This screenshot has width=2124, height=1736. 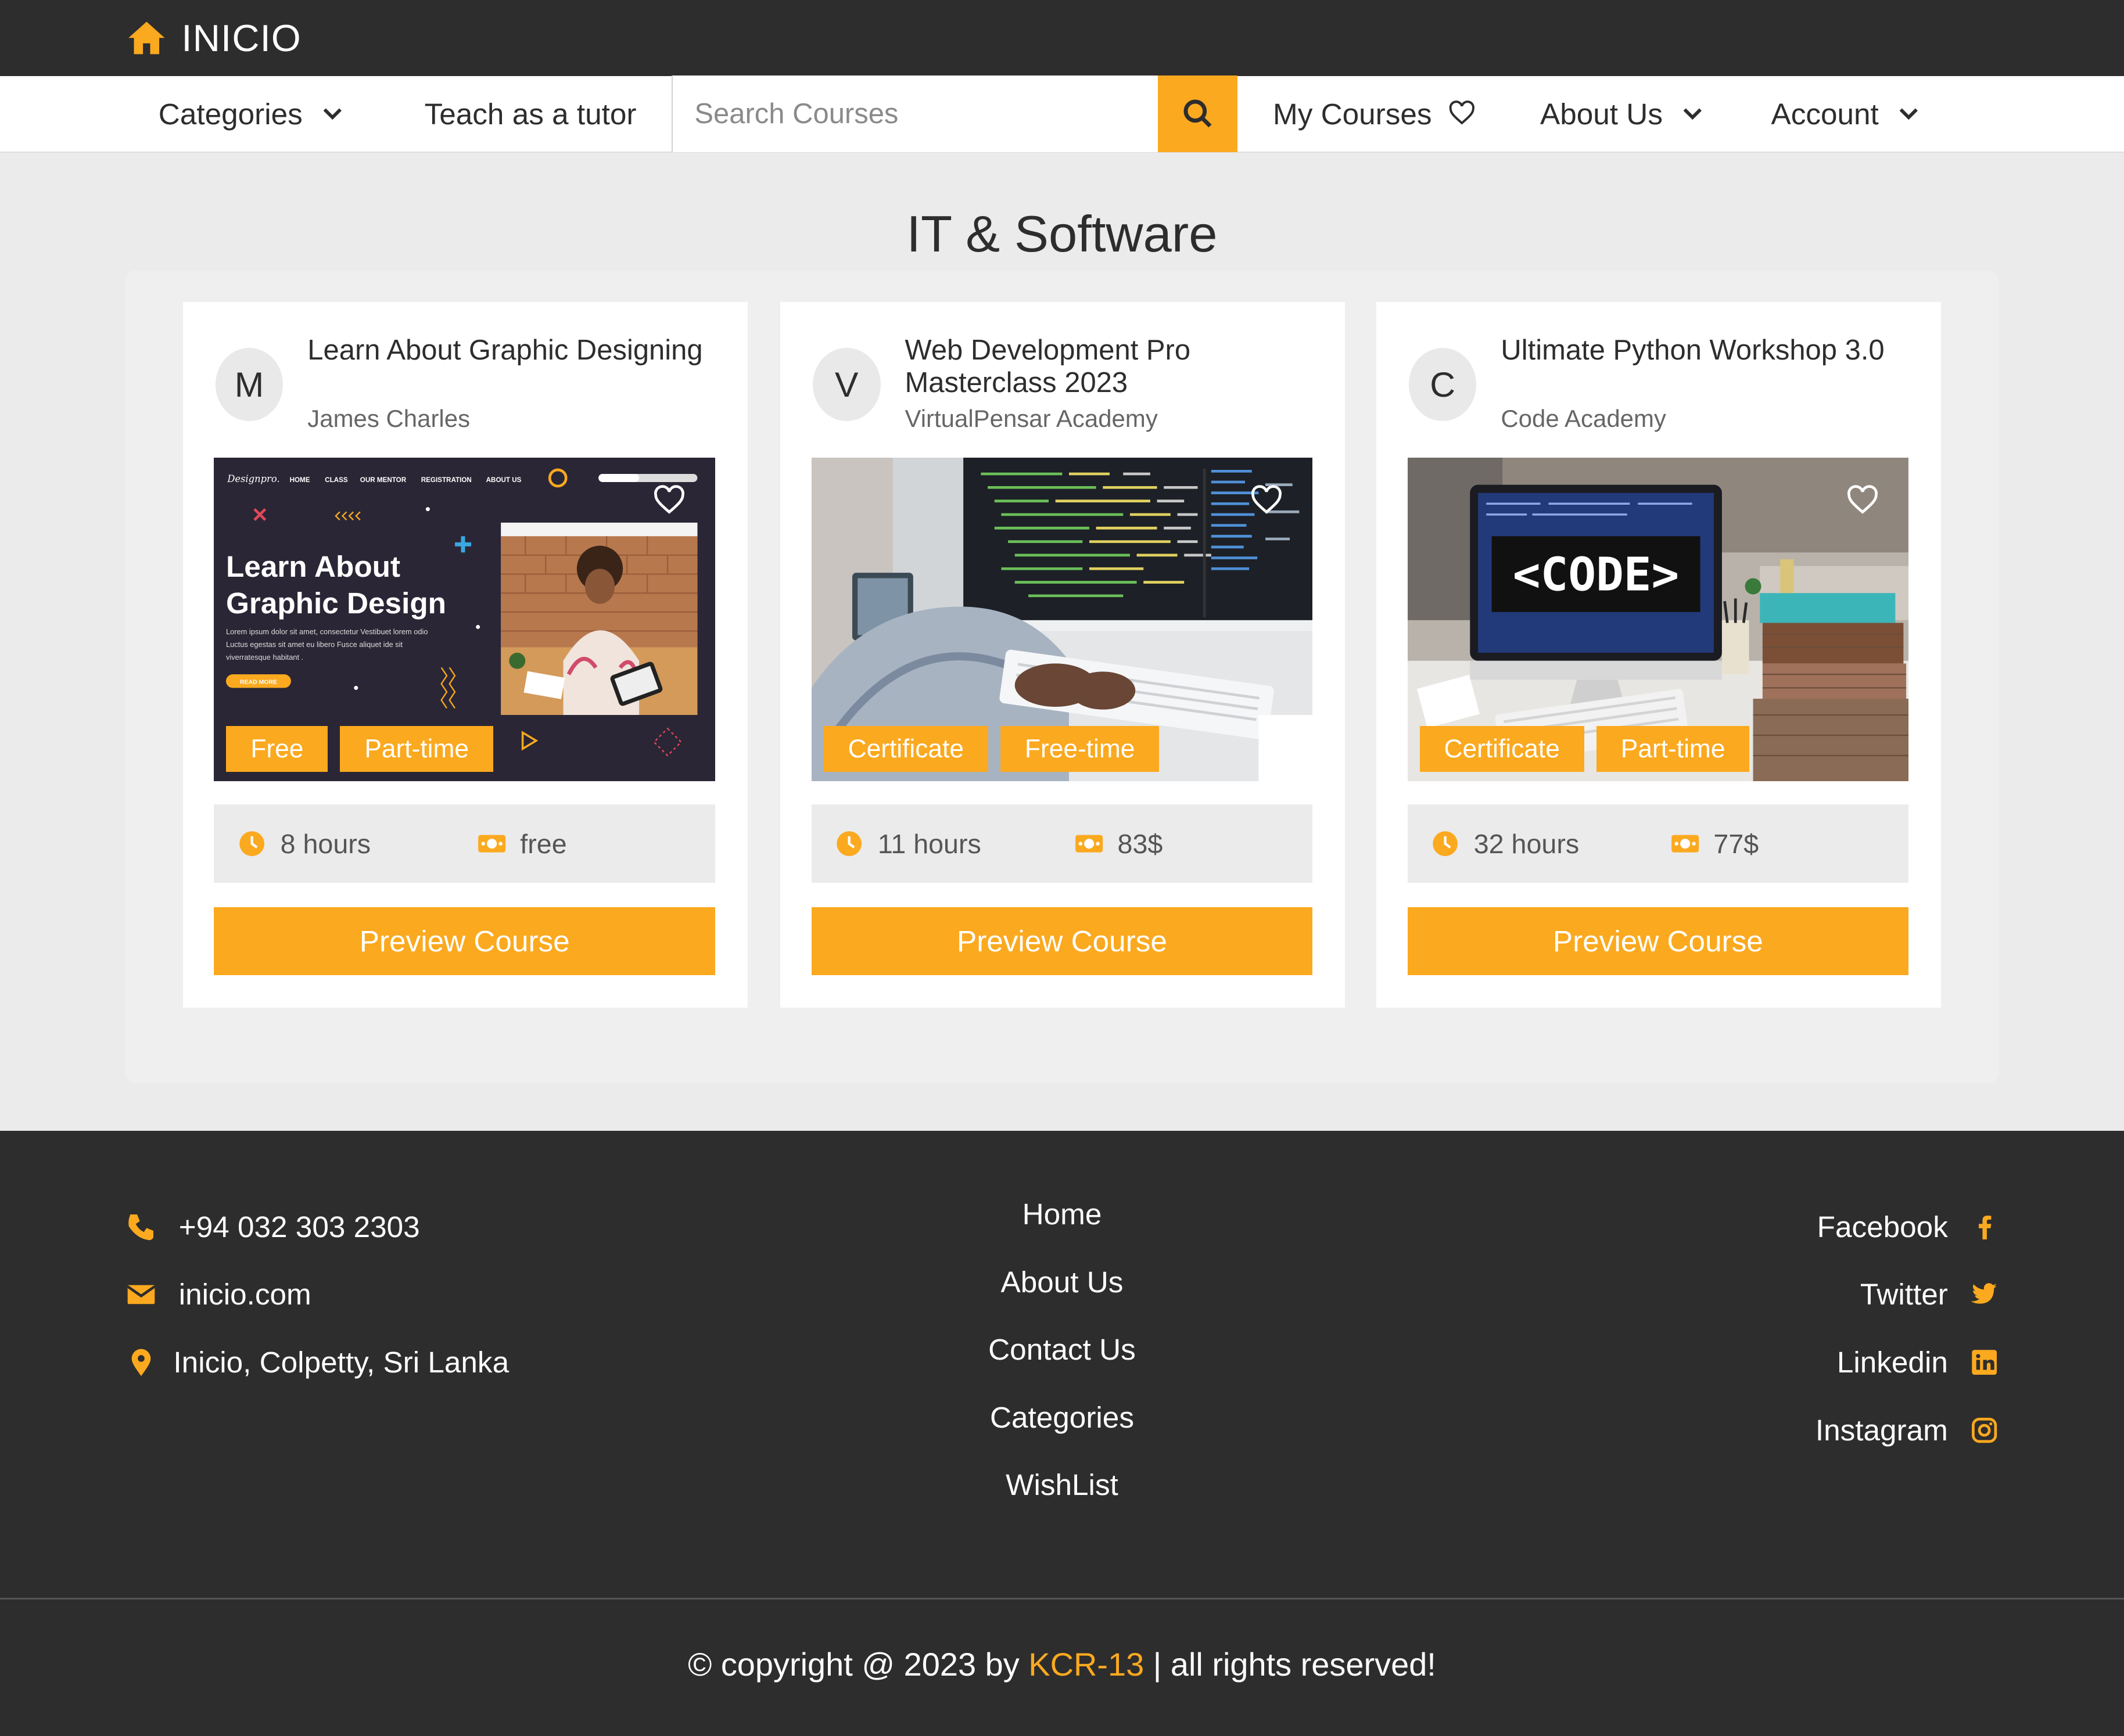 I want to click on banner-button: READ MORE, so click(x=258, y=682).